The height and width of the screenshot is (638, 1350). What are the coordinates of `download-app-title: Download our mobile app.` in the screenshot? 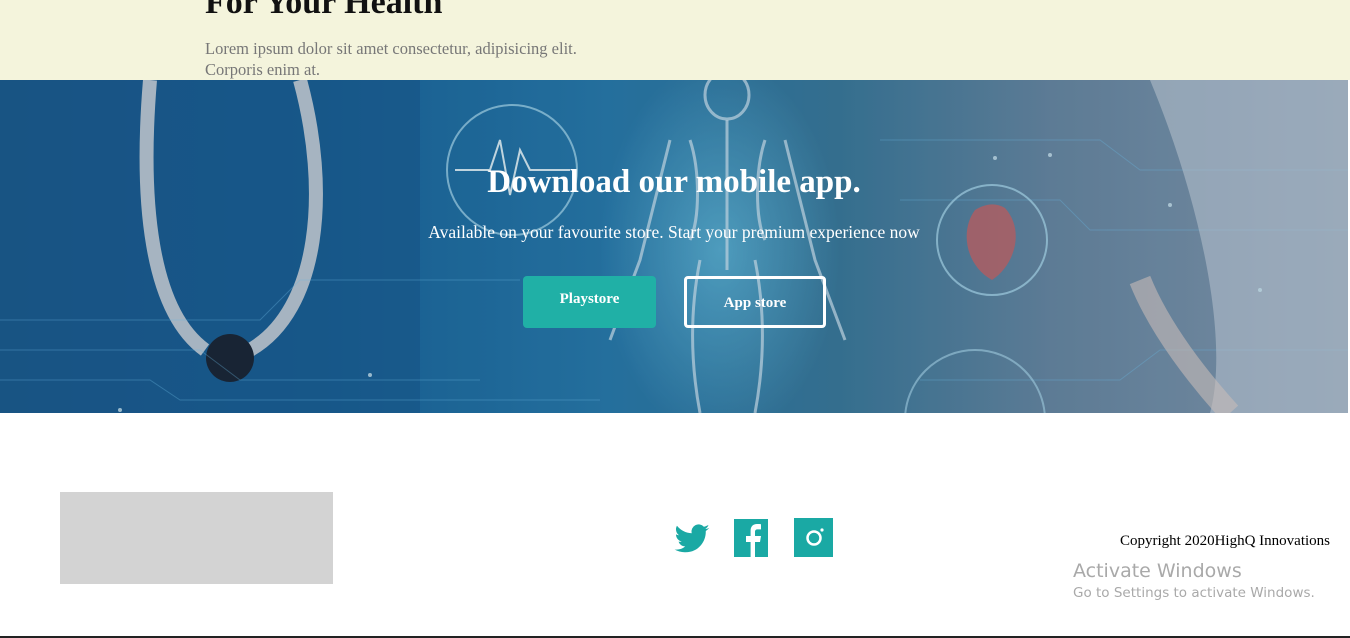 It's located at (674, 182).